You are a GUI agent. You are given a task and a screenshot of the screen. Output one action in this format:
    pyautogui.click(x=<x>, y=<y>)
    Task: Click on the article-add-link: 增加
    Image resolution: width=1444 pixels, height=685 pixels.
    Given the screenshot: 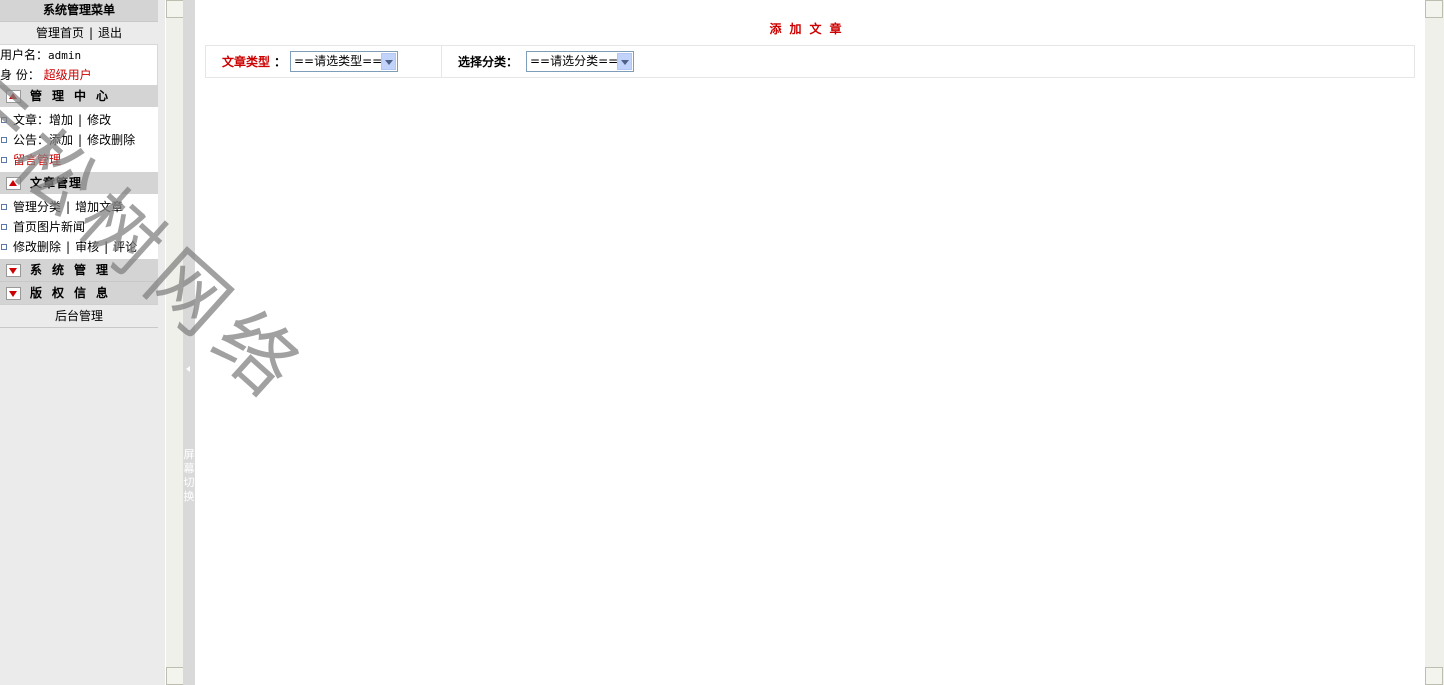 What is the action you would take?
    pyautogui.click(x=61, y=120)
    